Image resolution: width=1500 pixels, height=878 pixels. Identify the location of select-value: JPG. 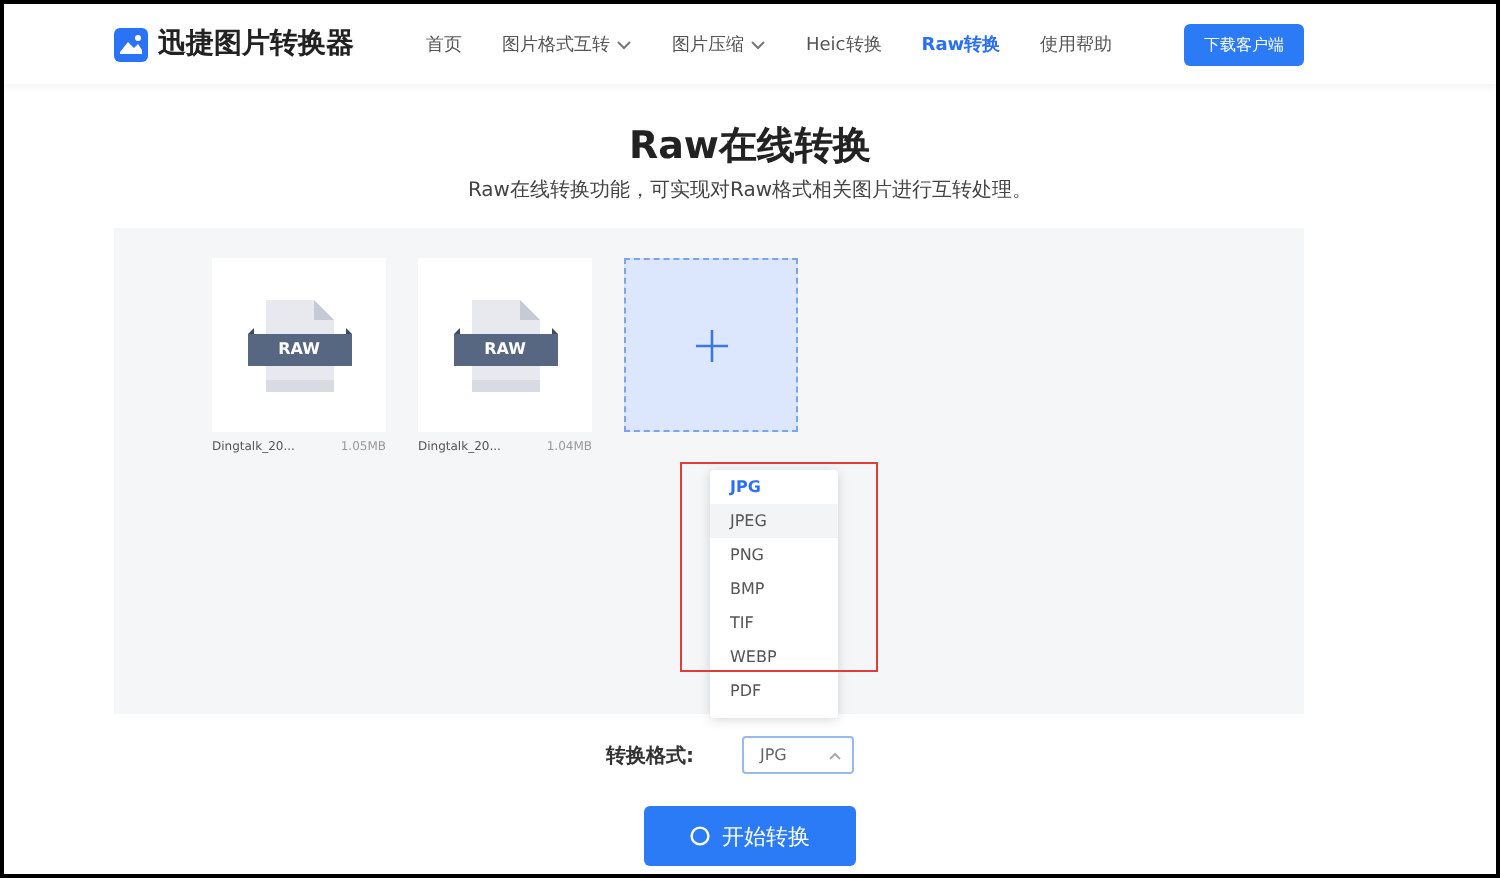
(773, 755).